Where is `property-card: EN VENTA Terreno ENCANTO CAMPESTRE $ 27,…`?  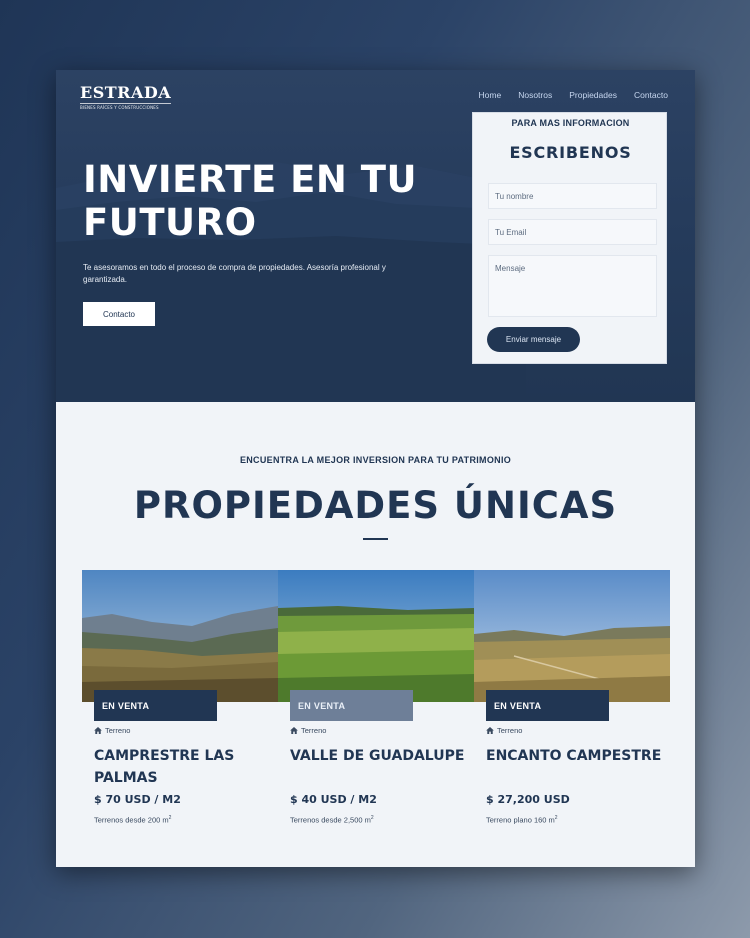 property-card: EN VENTA Terreno ENCANTO CAMPESTRE $ 27,… is located at coordinates (572, 705).